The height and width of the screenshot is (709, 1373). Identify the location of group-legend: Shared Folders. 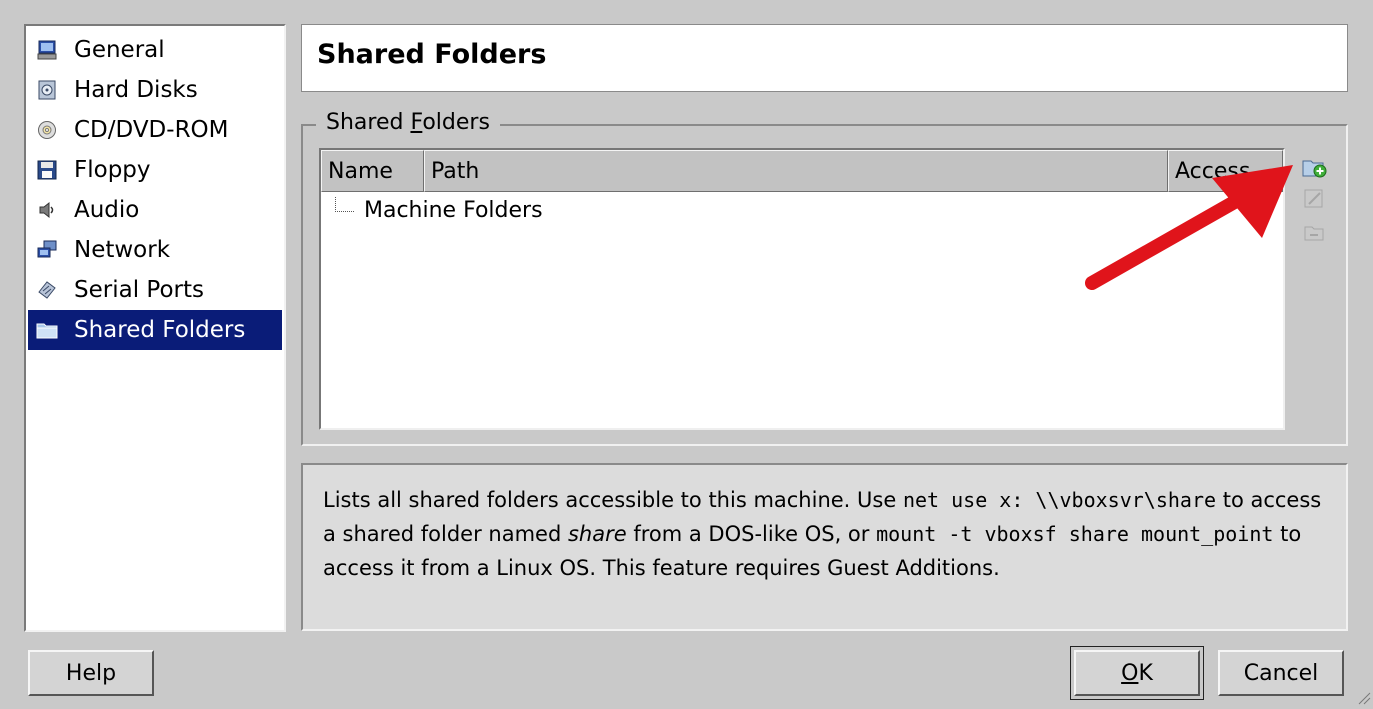
(408, 122).